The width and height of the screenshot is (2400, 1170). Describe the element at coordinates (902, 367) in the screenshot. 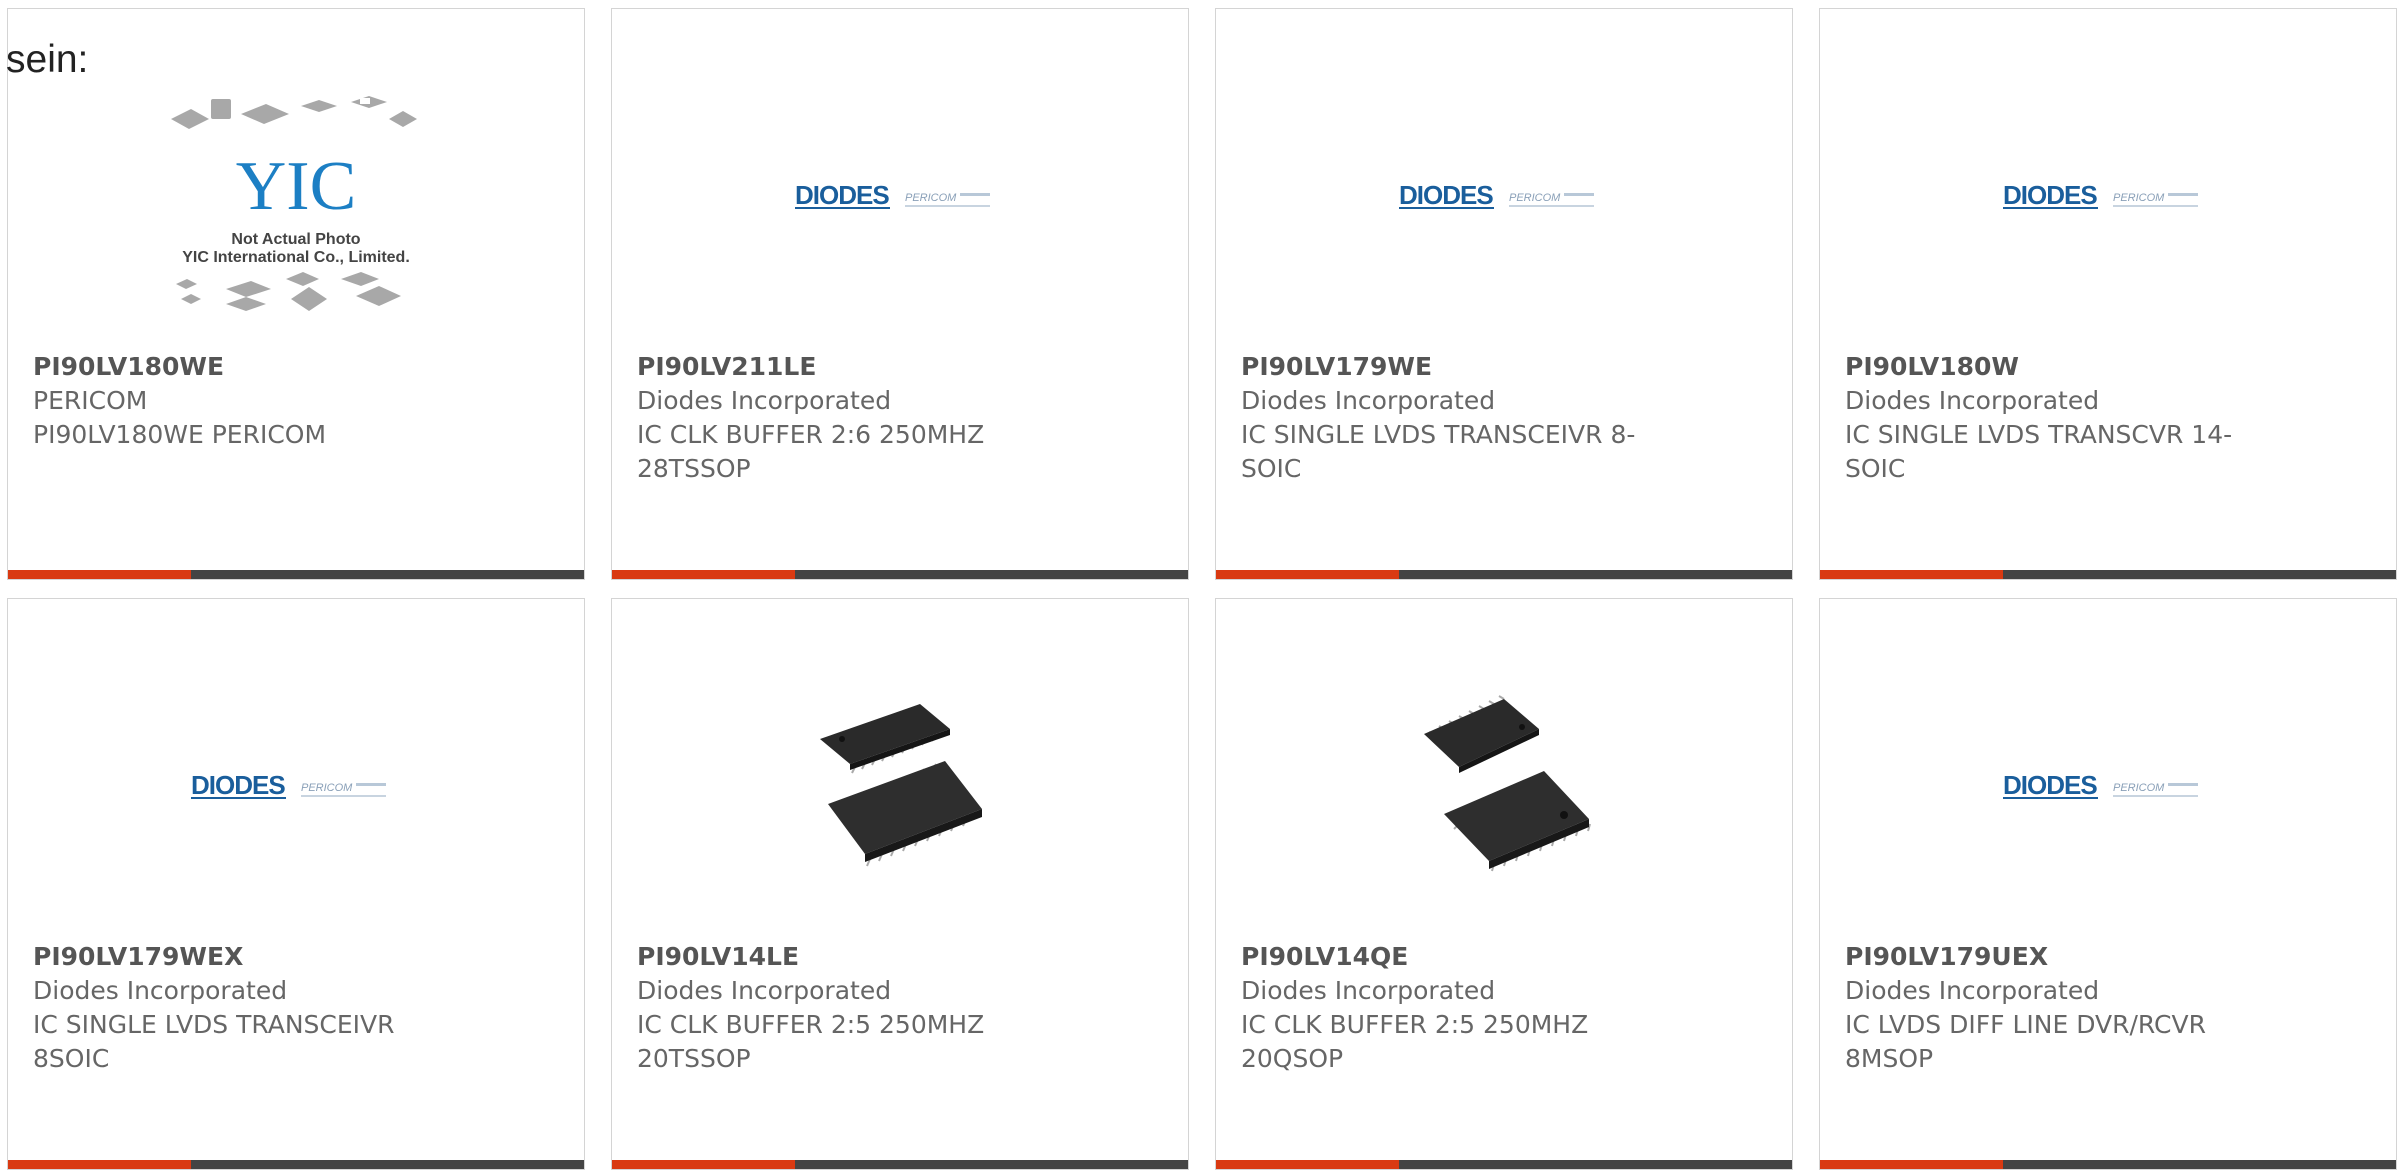

I see `part-number: PI90LV211LE` at that location.